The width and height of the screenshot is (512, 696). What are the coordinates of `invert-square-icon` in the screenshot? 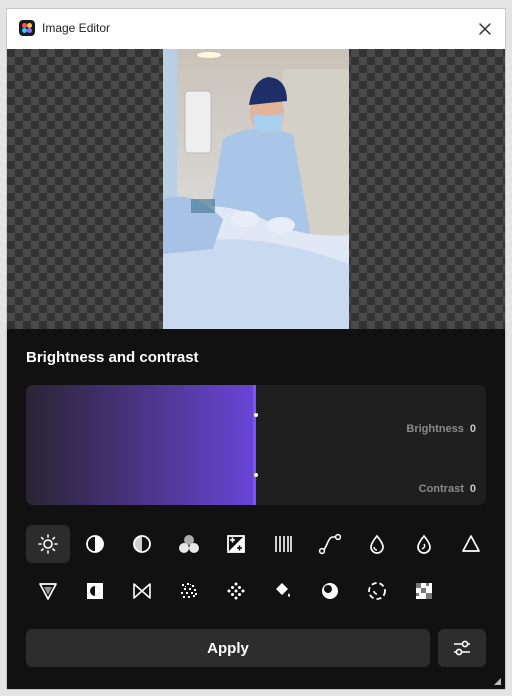 It's located at (95, 591).